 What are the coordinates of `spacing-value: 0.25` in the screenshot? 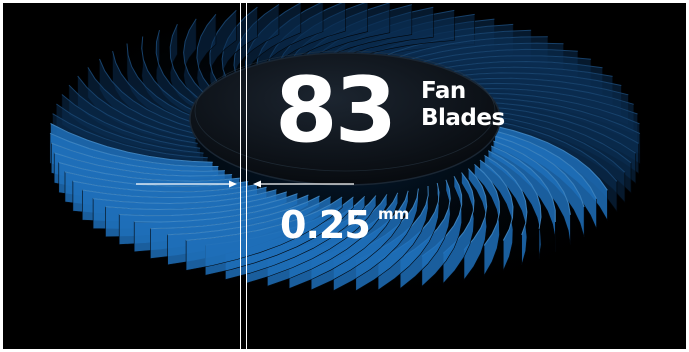 It's located at (325, 225).